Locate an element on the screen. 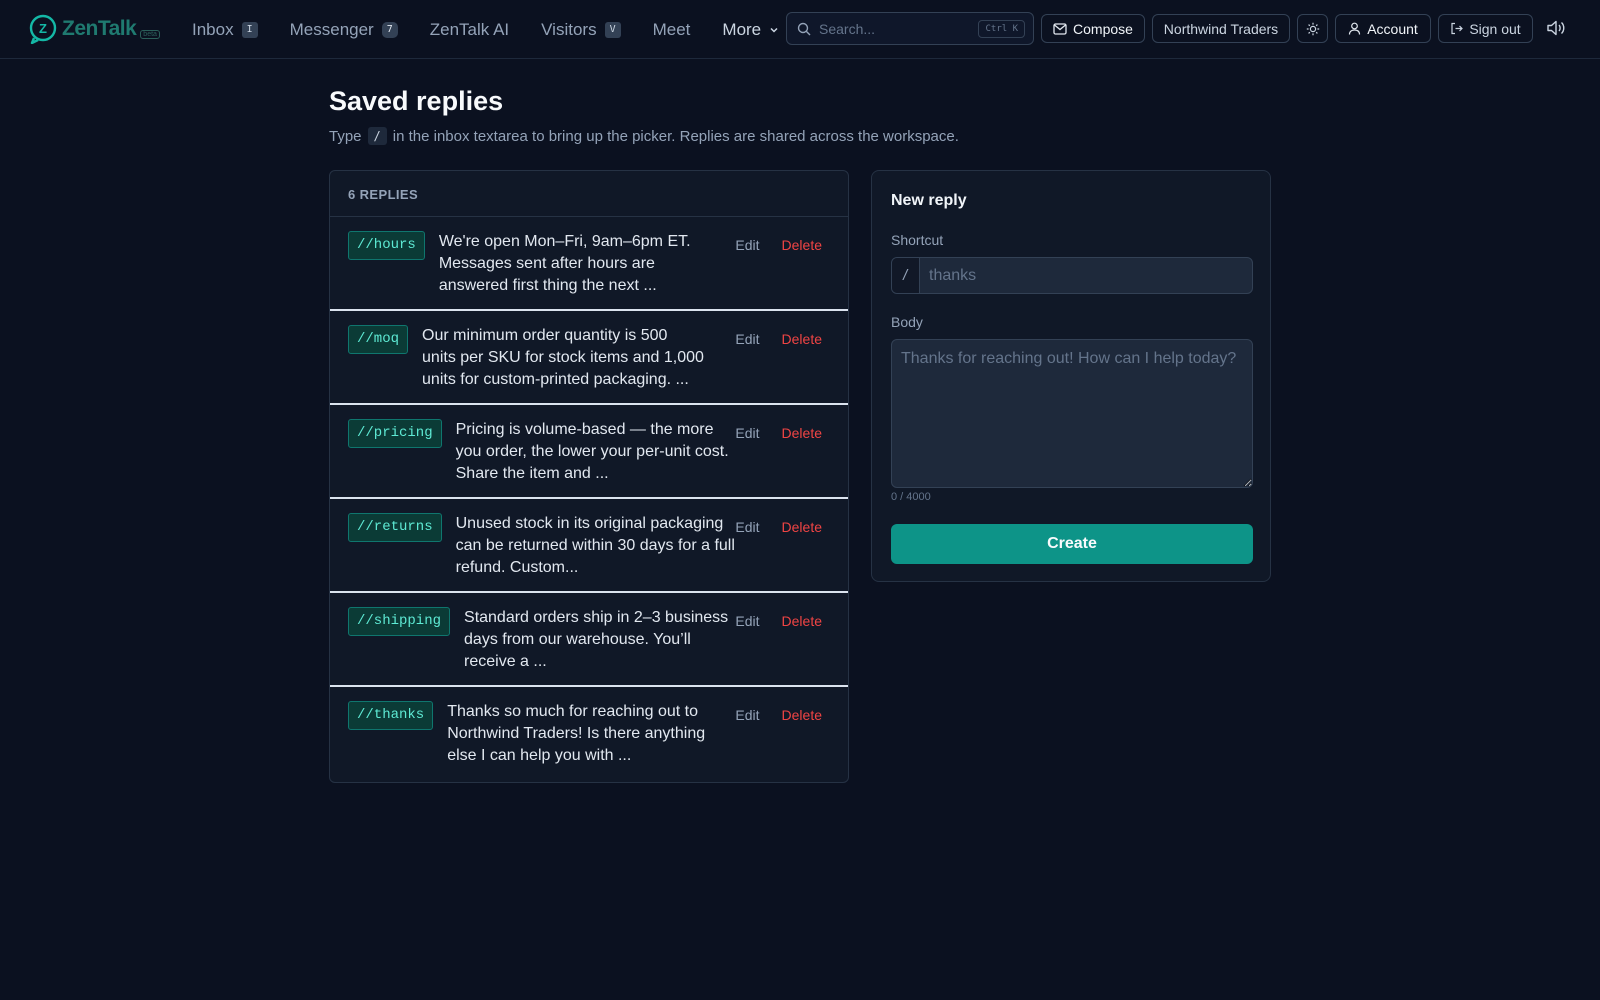 This screenshot has height=1000, width=1600. search-input is located at coordinates (894, 28).